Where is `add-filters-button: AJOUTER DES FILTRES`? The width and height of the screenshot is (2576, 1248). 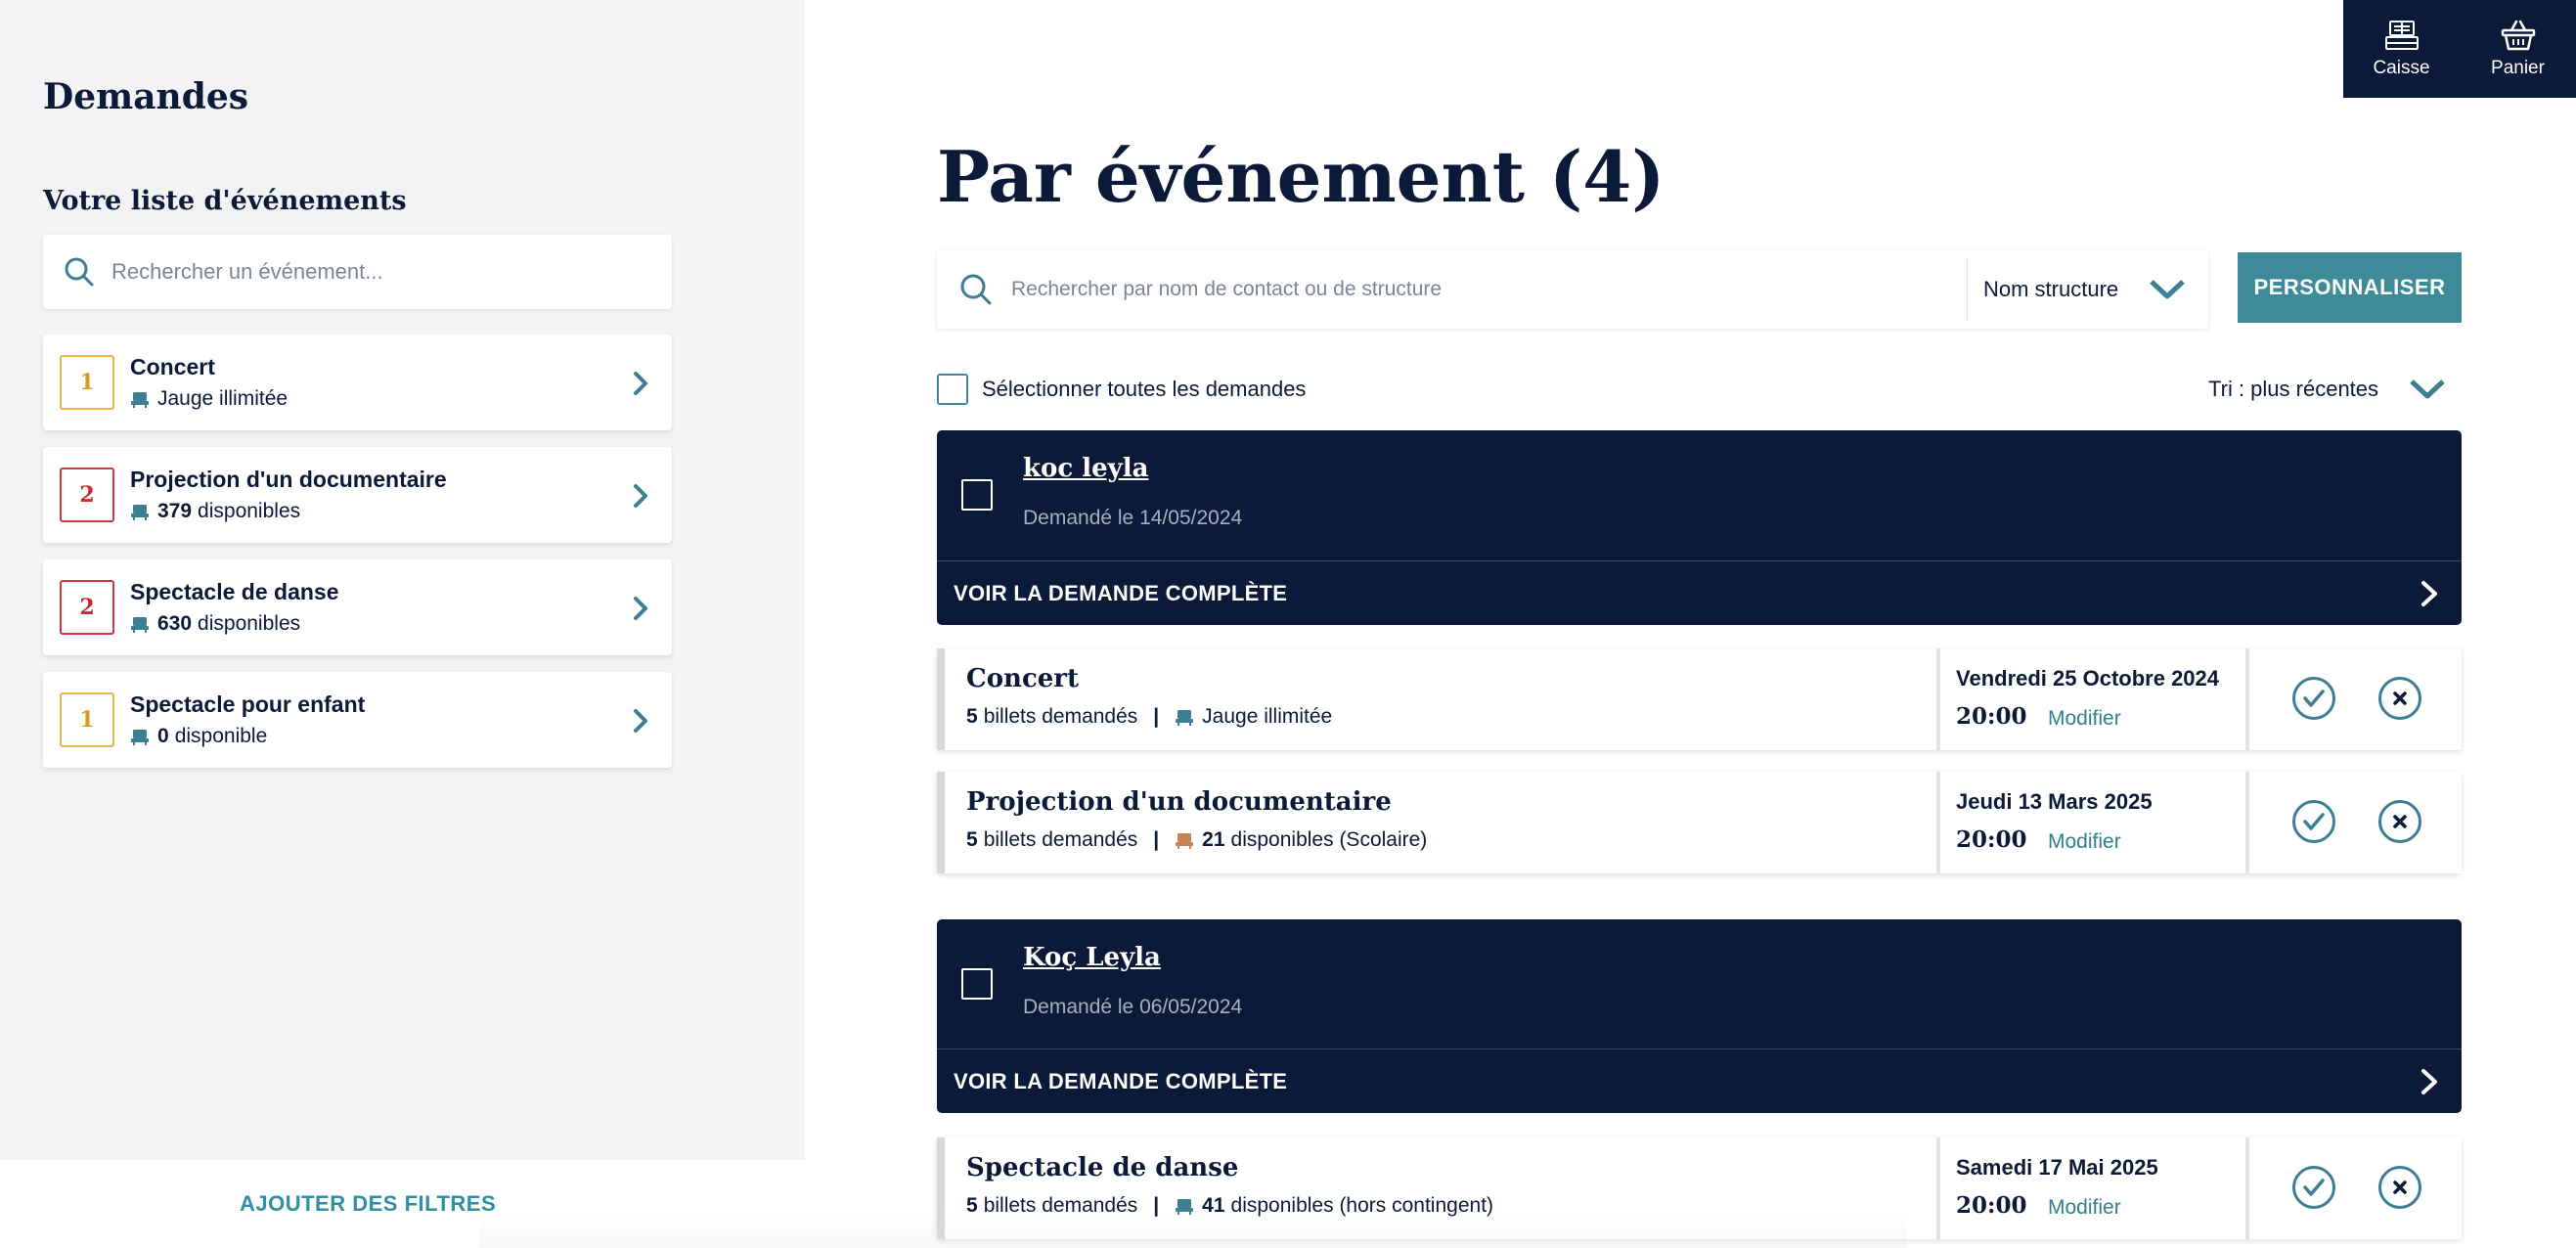 add-filters-button: AJOUTER DES FILTRES is located at coordinates (368, 1204).